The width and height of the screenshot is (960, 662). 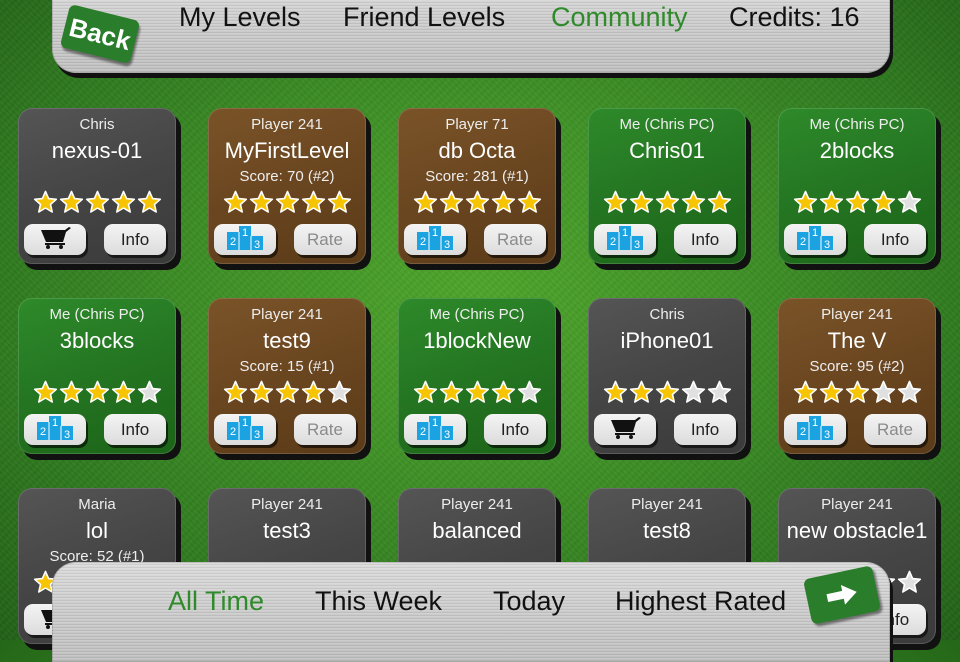 What do you see at coordinates (667, 186) in the screenshot?
I see `level-card: Me (Chris PC) Chris01 2 1 3 Info` at bounding box center [667, 186].